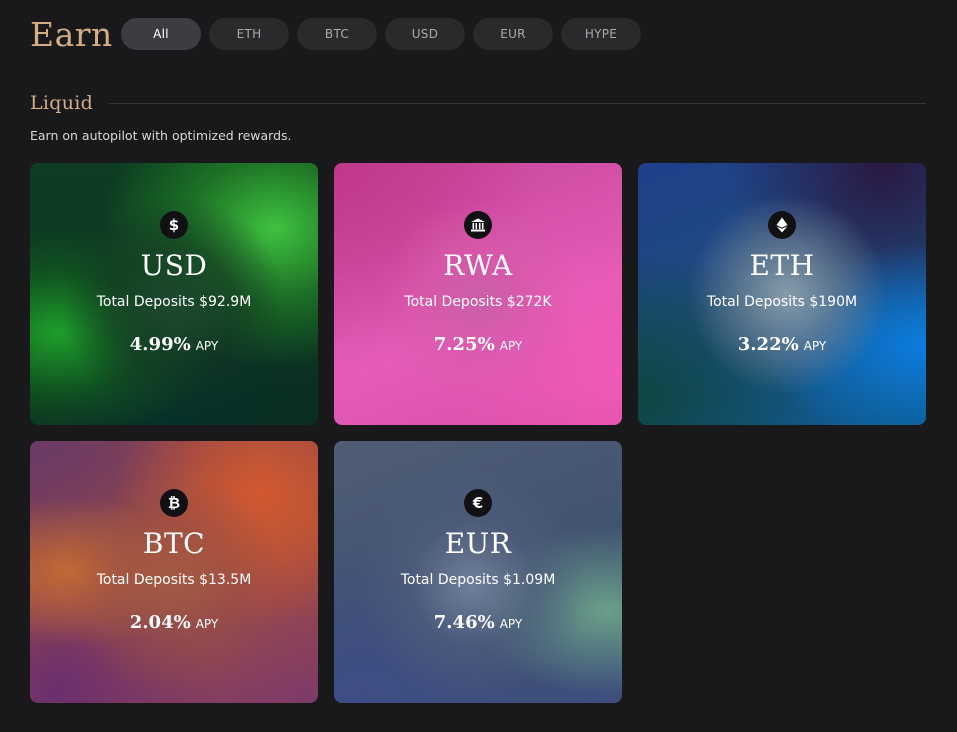 The height and width of the screenshot is (732, 957). What do you see at coordinates (62, 103) in the screenshot?
I see `section-title: Liquid` at bounding box center [62, 103].